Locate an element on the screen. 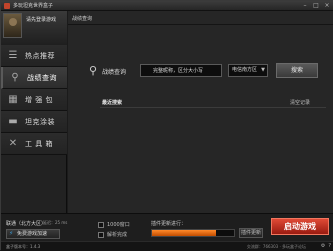 The height and width of the screenshot is (251, 333). sidebar-item-hot: ☰ 热点推荐 is located at coordinates (34, 56).